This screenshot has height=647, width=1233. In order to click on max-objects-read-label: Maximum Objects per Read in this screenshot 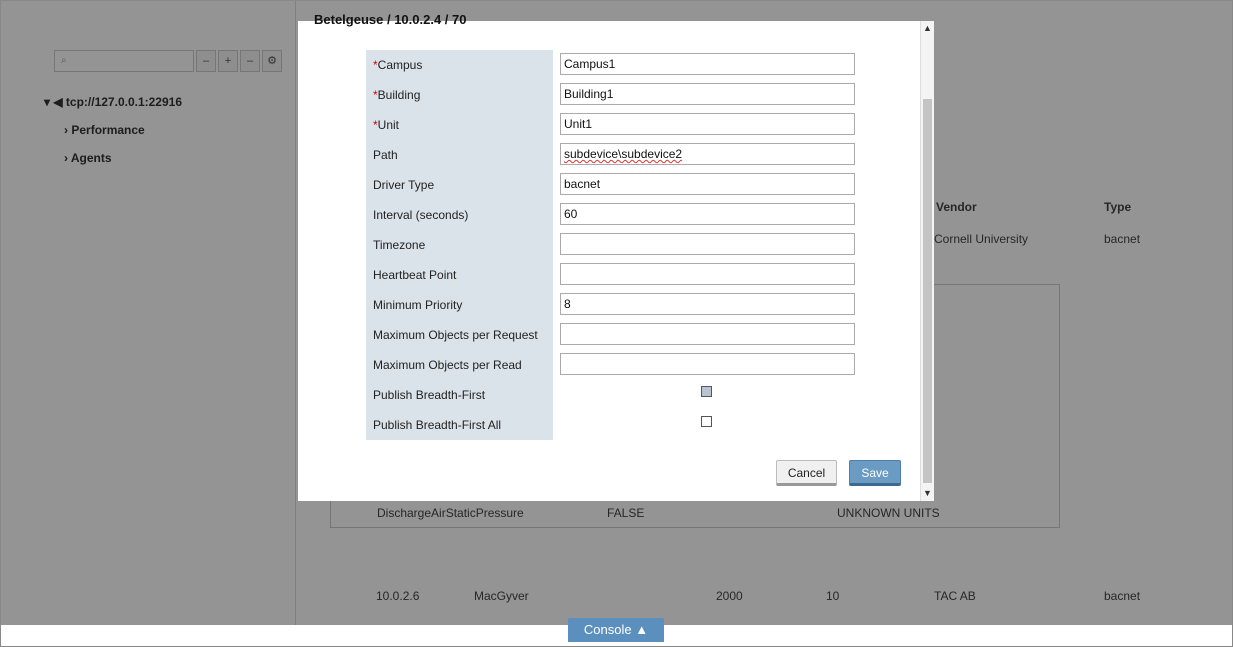, I will do `click(447, 365)`.